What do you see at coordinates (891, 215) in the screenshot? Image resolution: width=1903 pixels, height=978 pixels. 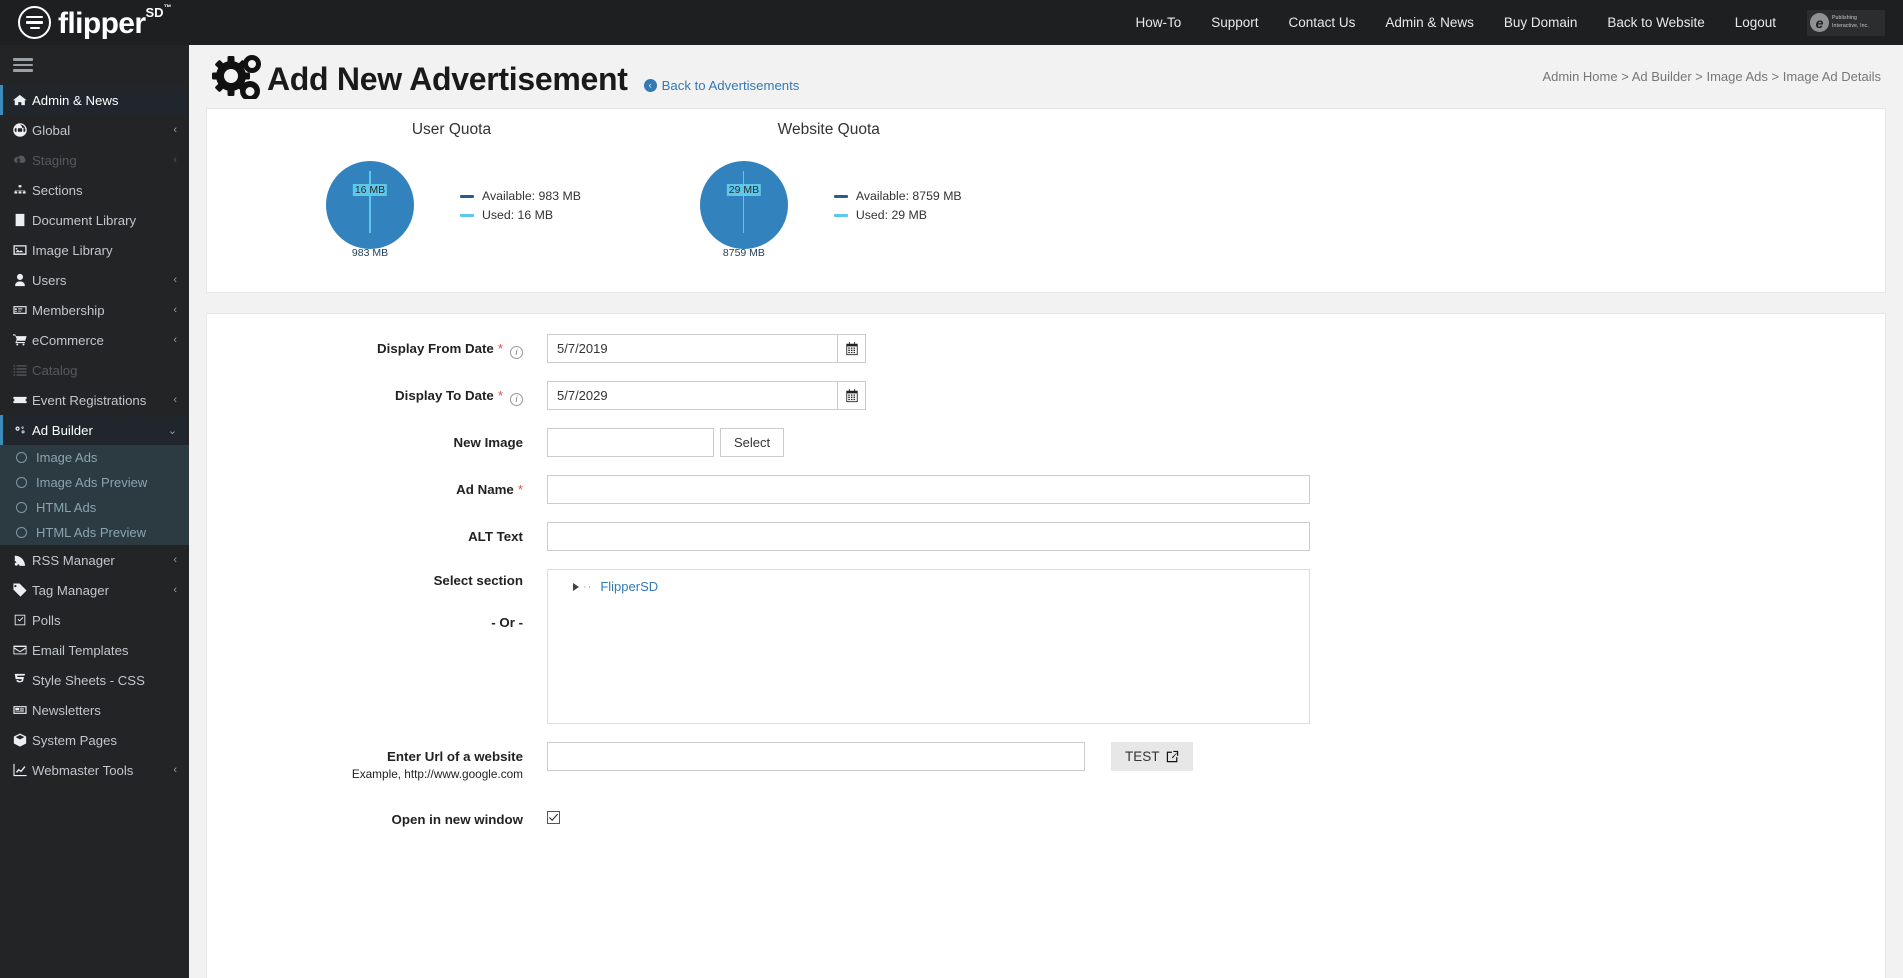 I see `legend-label: Used: 29 MB` at bounding box center [891, 215].